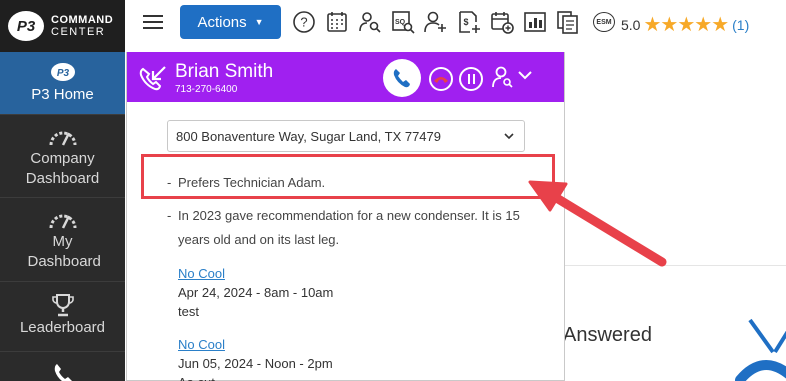 The image size is (786, 381). What do you see at coordinates (224, 71) in the screenshot?
I see `caller-name: Brian Smith` at bounding box center [224, 71].